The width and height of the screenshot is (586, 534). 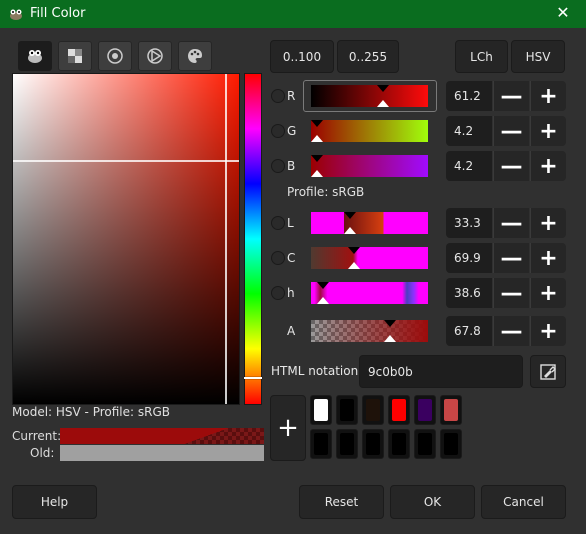 I want to click on channel-value-h: 38.6, so click(x=469, y=293).